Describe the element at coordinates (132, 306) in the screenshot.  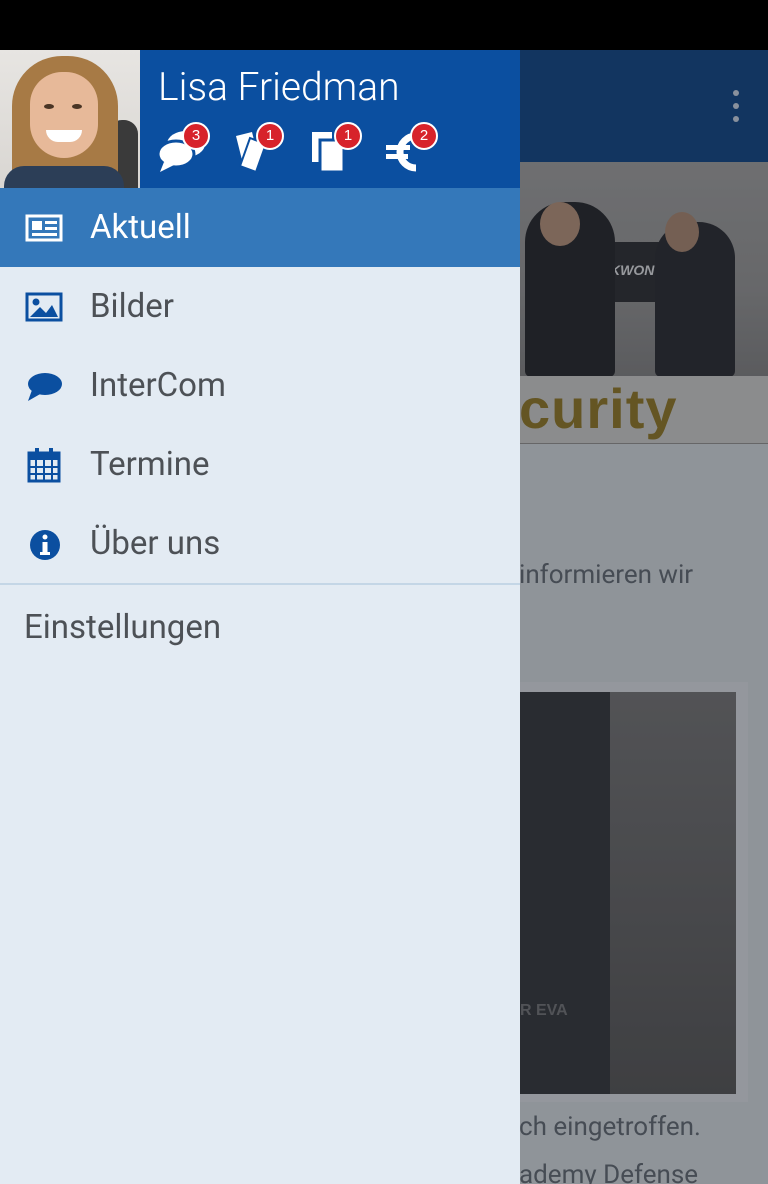
I see `nav-label-bilder: Bilder` at that location.